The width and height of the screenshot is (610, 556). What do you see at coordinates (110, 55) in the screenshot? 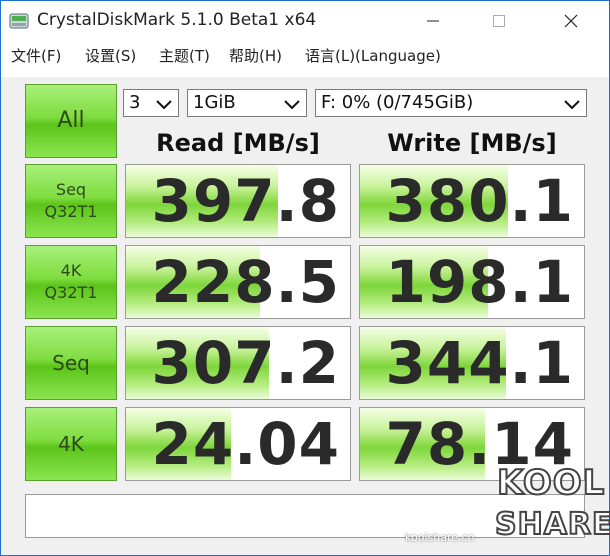
I see `menu-settings: 设置(S)` at bounding box center [110, 55].